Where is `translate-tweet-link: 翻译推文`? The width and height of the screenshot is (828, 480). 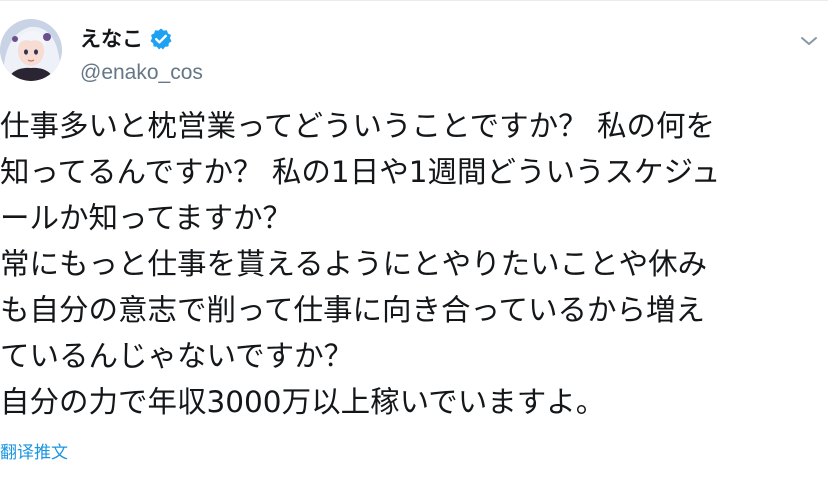 translate-tweet-link: 翻译推文 is located at coordinates (34, 453).